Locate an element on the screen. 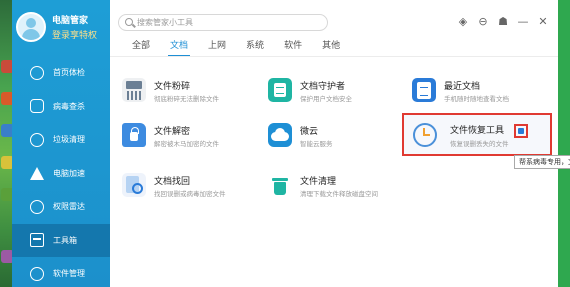 The width and height of the screenshot is (570, 287). top-bar: ◈ ⊖ ☗ — ✕ is located at coordinates (334, 17).